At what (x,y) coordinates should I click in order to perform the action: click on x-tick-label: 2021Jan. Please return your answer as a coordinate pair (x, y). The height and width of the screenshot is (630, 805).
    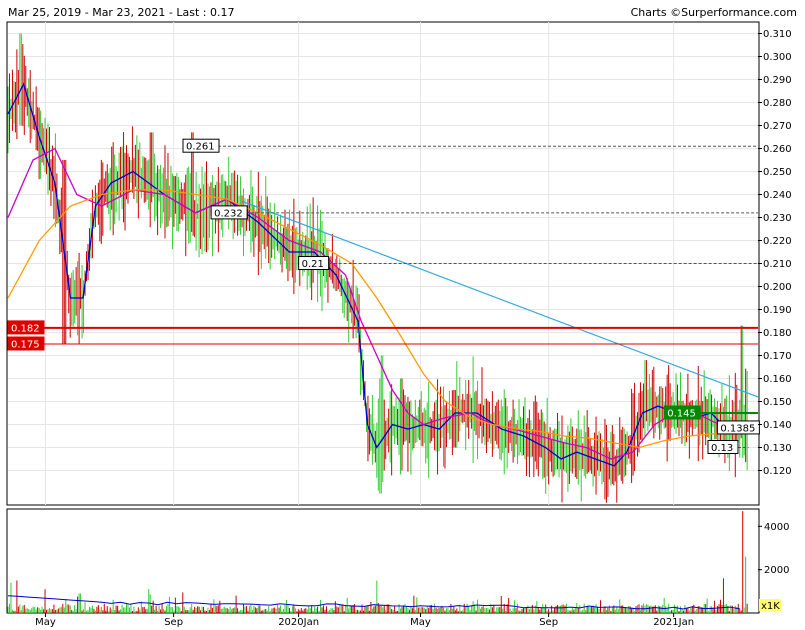
    Looking at the image, I should click on (673, 622).